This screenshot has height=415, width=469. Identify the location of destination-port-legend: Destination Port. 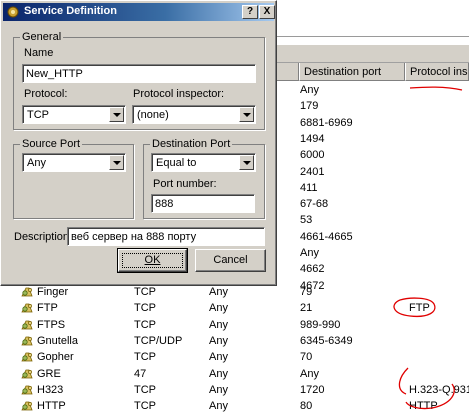
(191, 144).